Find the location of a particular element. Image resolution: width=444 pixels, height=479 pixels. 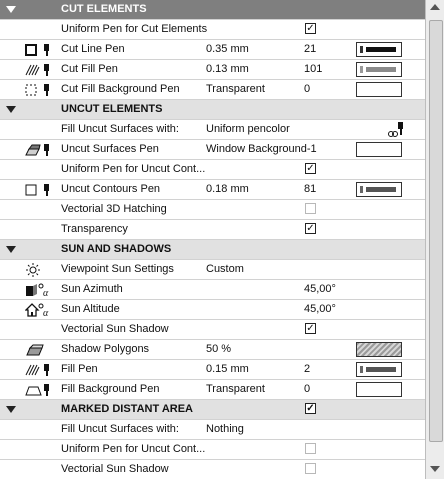

row-shadow-fill-background-pen: Fill Background Pen Transparent 0 is located at coordinates (212, 390).